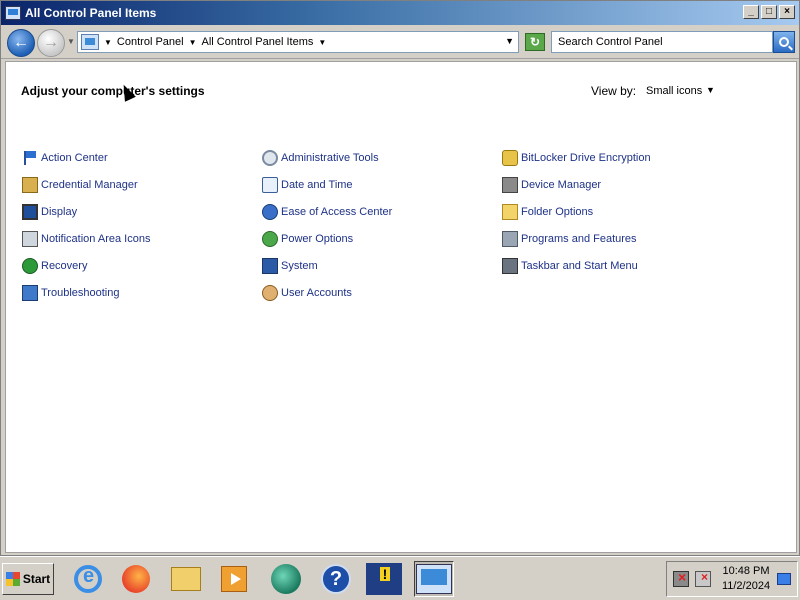  Describe the element at coordinates (317, 185) in the screenshot. I see `item-label: Date and Time` at that location.